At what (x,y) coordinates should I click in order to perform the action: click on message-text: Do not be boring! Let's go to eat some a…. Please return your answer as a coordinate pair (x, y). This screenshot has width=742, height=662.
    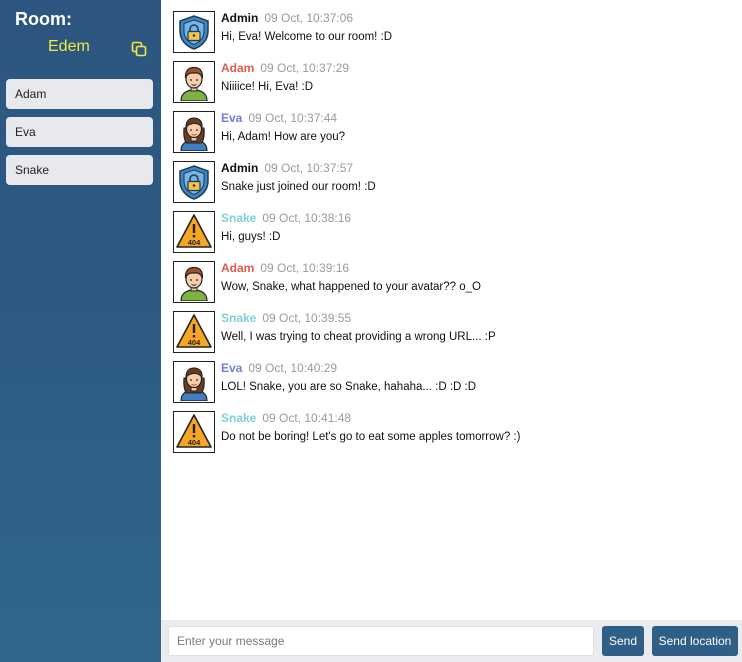
    Looking at the image, I should click on (371, 437).